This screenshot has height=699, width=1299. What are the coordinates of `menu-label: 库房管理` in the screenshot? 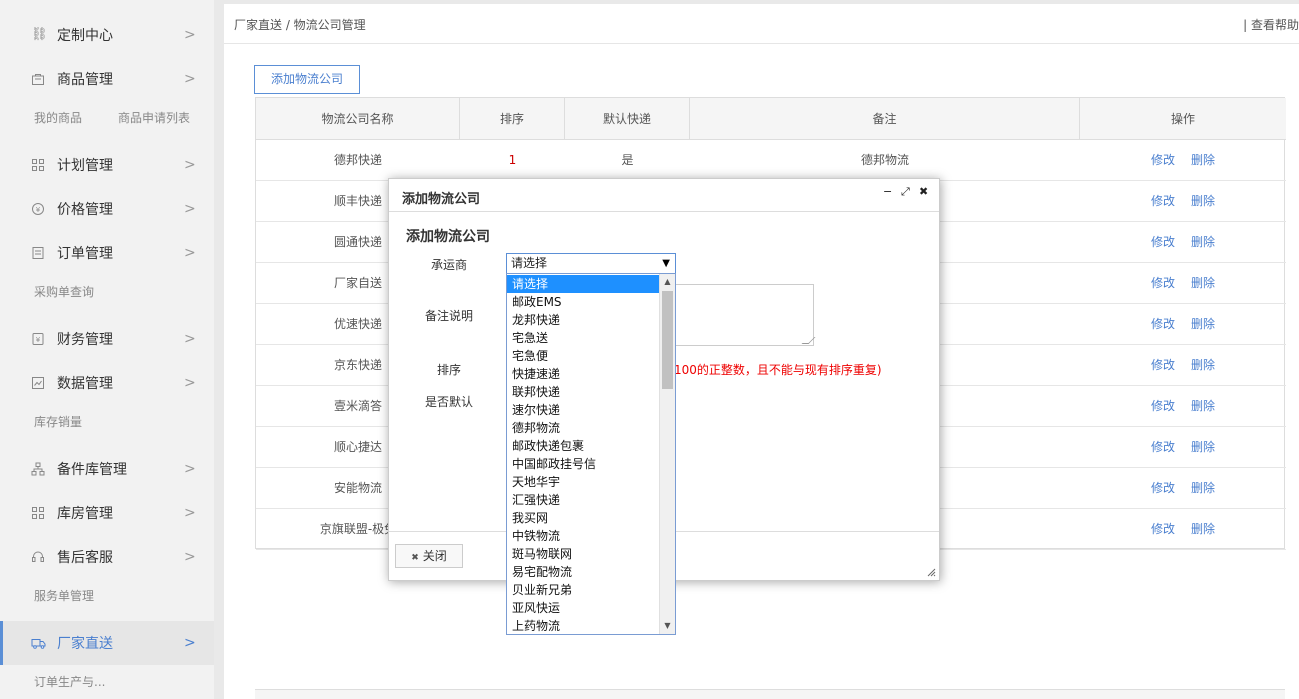 It's located at (85, 514).